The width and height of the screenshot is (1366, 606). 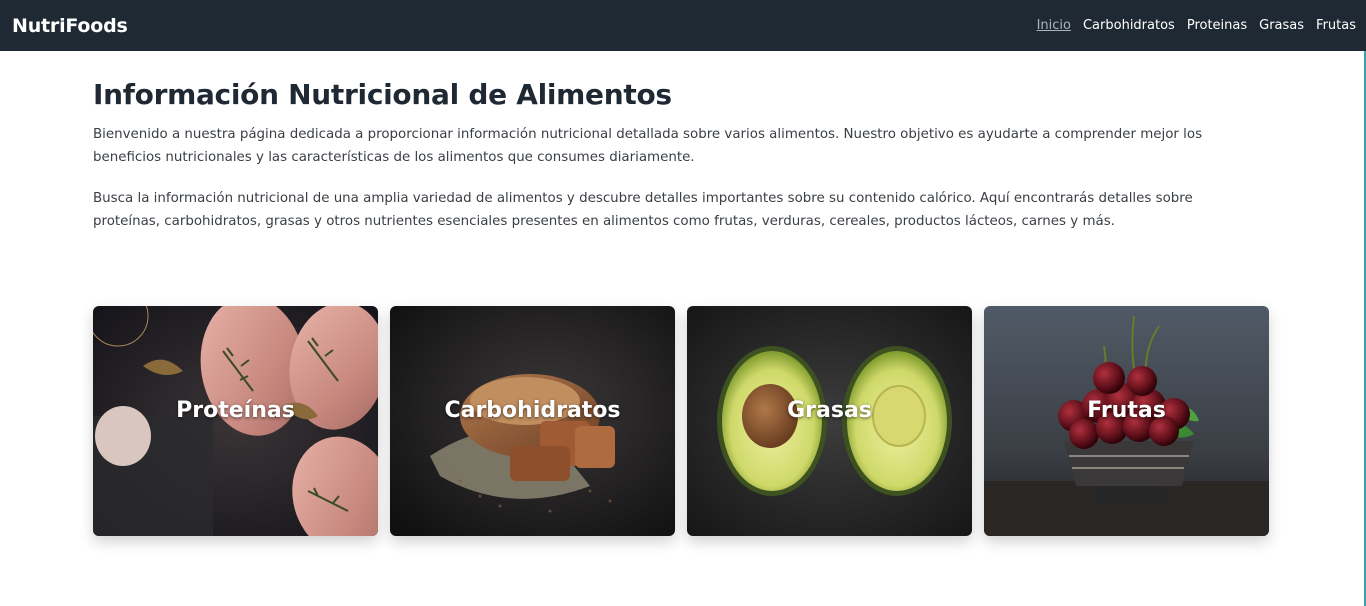 I want to click on card-label-frutas: Frutas, so click(x=1126, y=410).